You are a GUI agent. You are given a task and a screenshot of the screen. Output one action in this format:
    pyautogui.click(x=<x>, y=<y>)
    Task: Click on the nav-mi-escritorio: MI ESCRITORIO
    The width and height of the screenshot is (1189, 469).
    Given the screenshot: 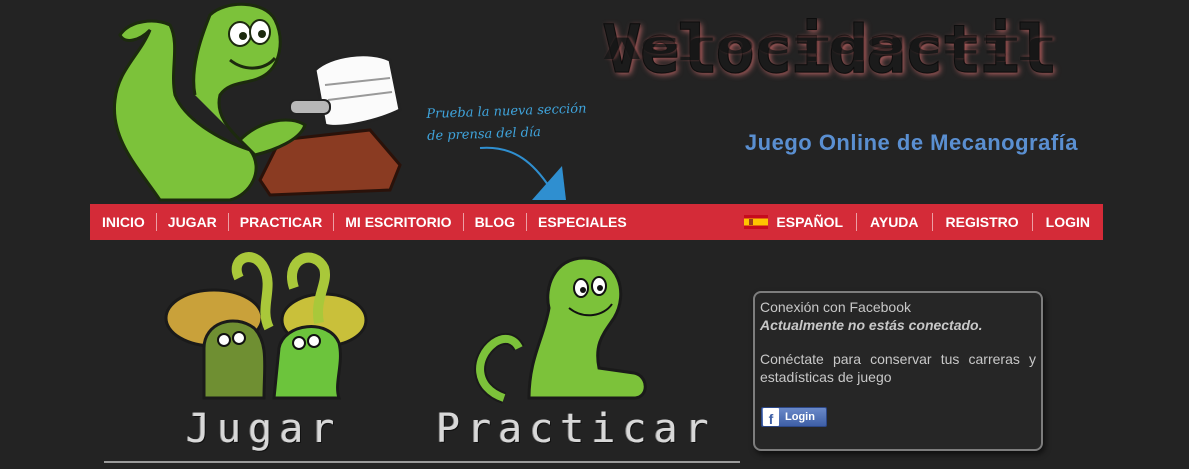 What is the action you would take?
    pyautogui.click(x=399, y=222)
    